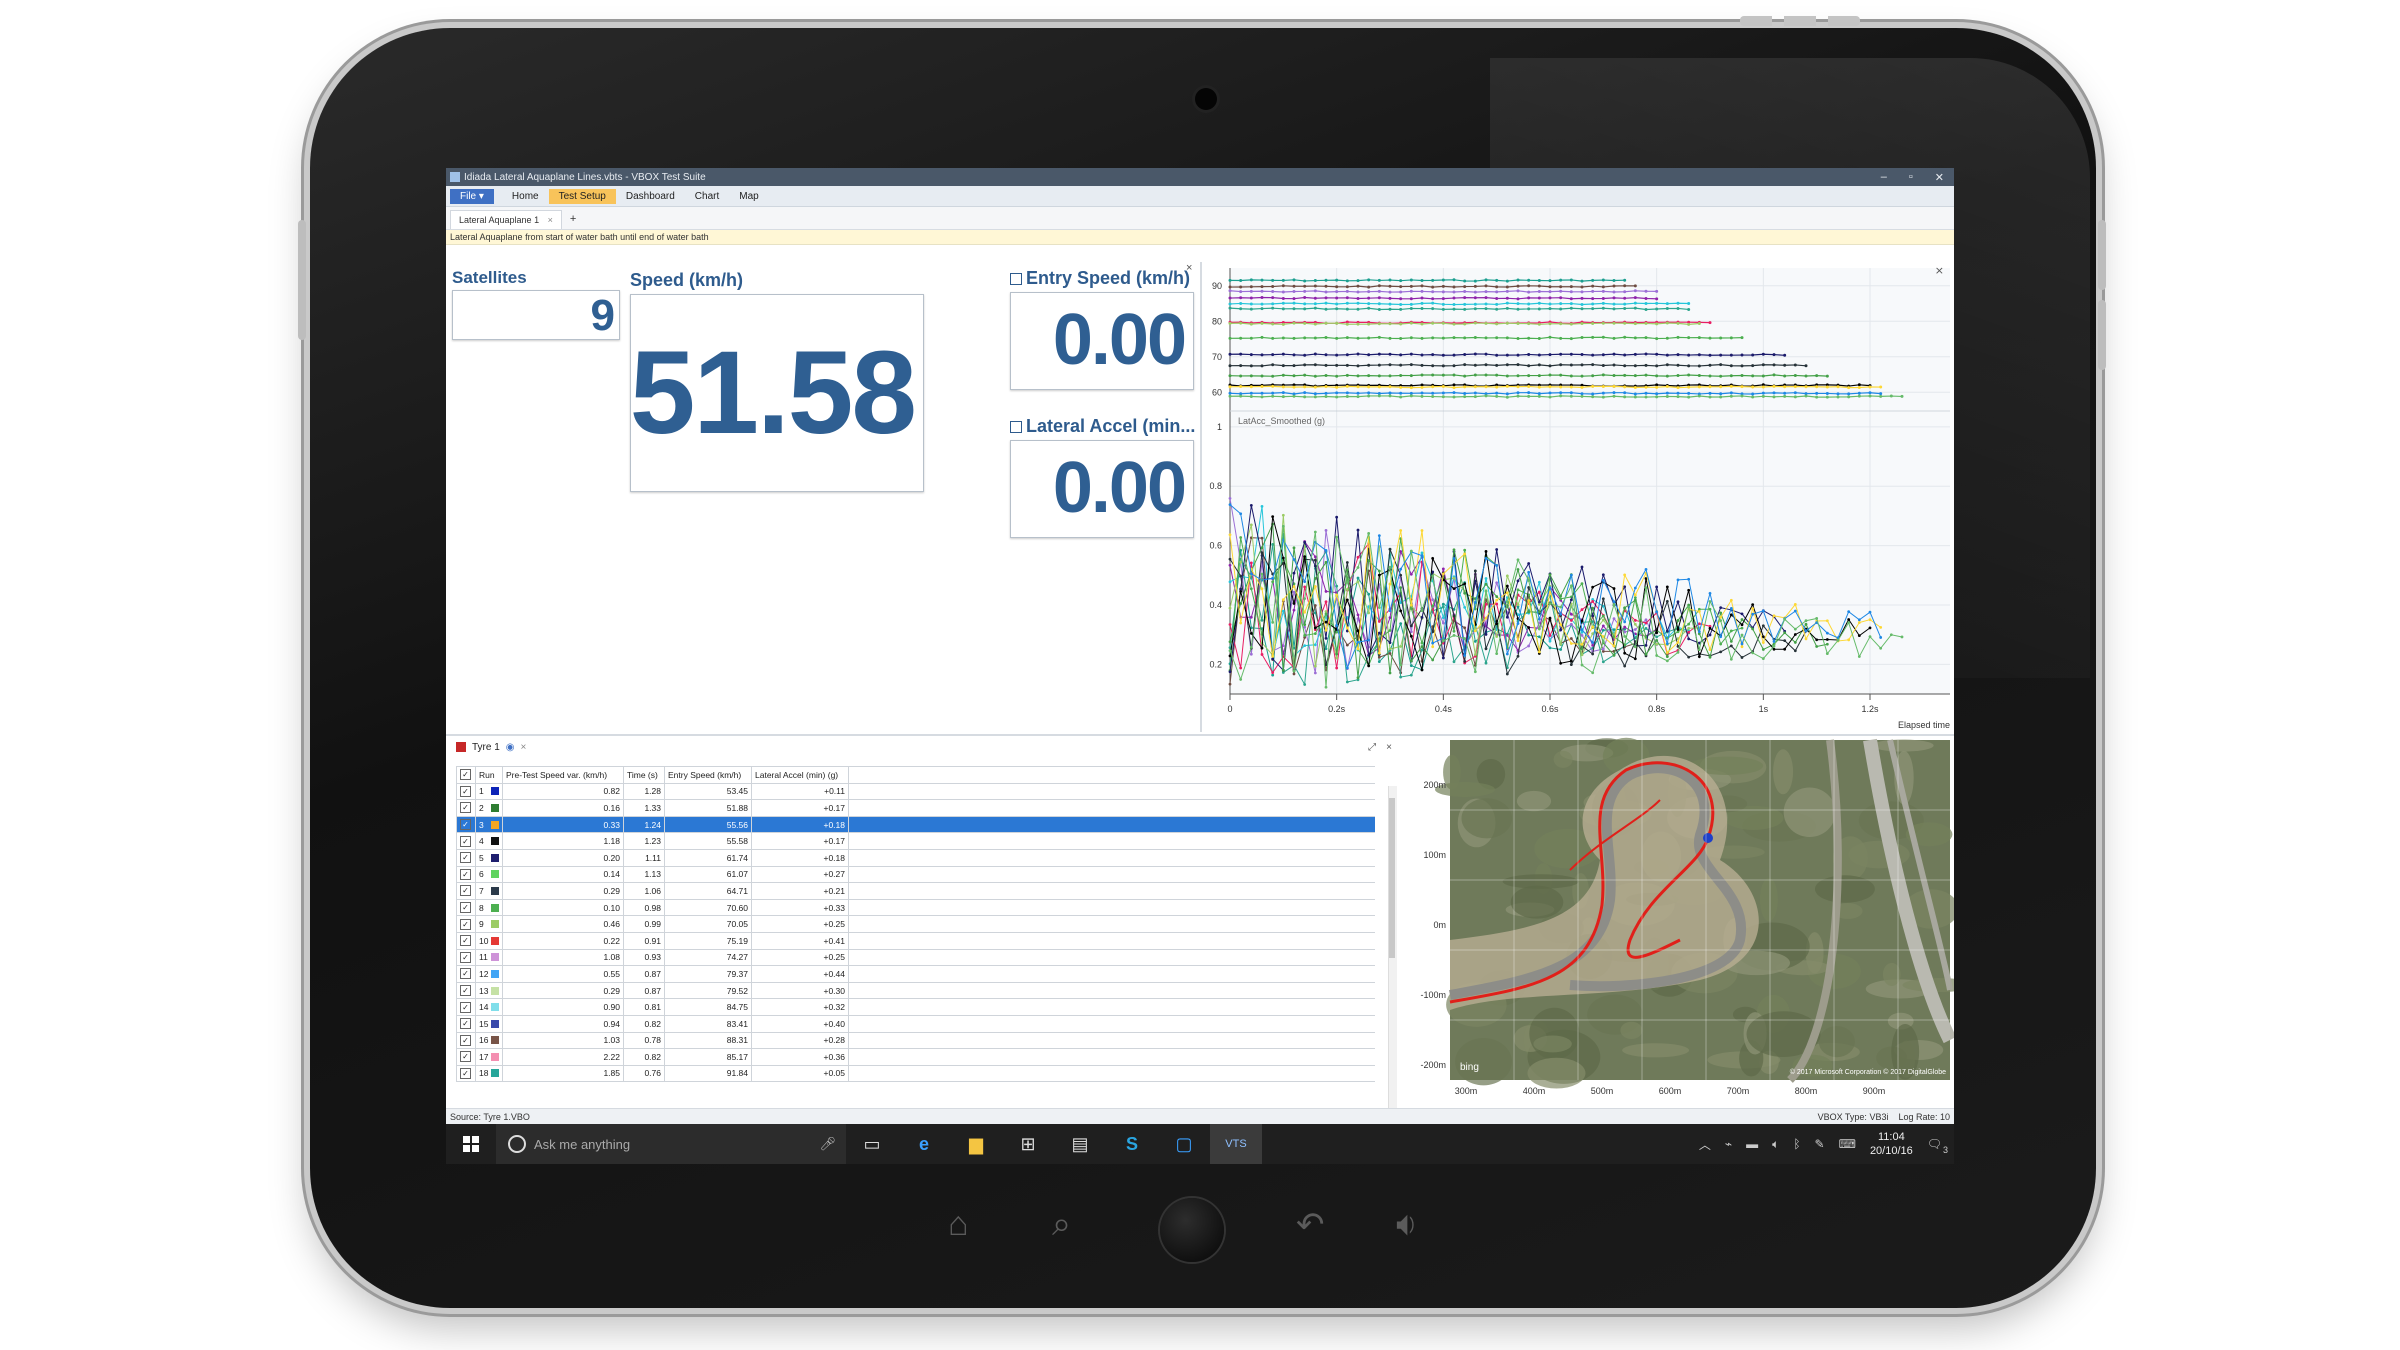 The height and width of the screenshot is (1350, 2400). What do you see at coordinates (466, 775) in the screenshot?
I see `select-all-checkbox: ✓` at bounding box center [466, 775].